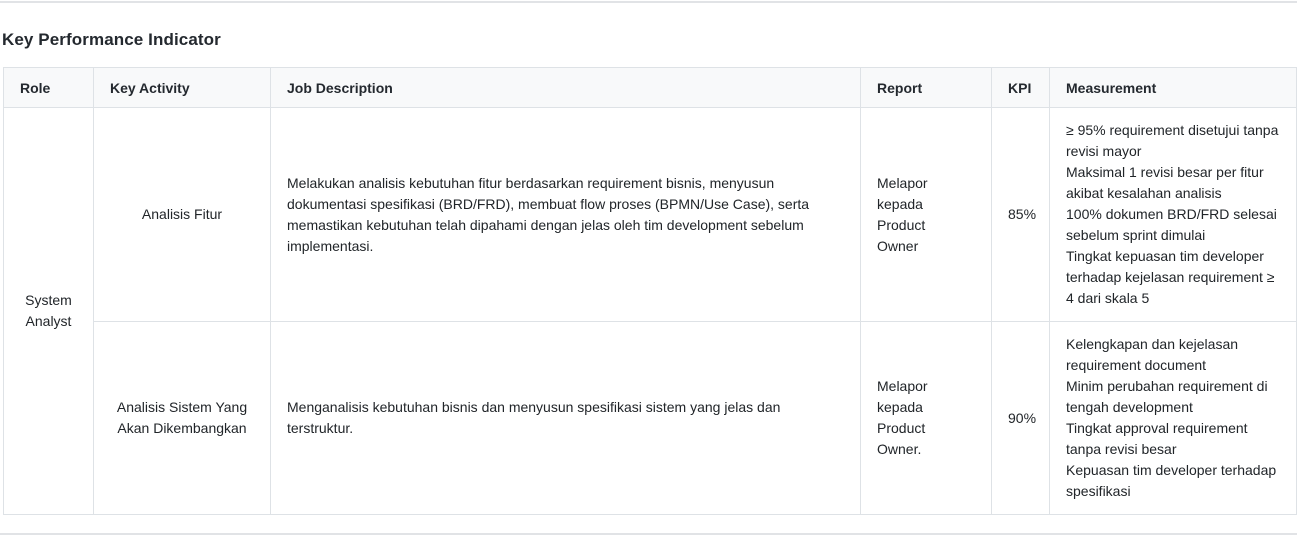 This screenshot has width=1297, height=535. What do you see at coordinates (1020, 87) in the screenshot?
I see `column-header-kpi: KPI` at bounding box center [1020, 87].